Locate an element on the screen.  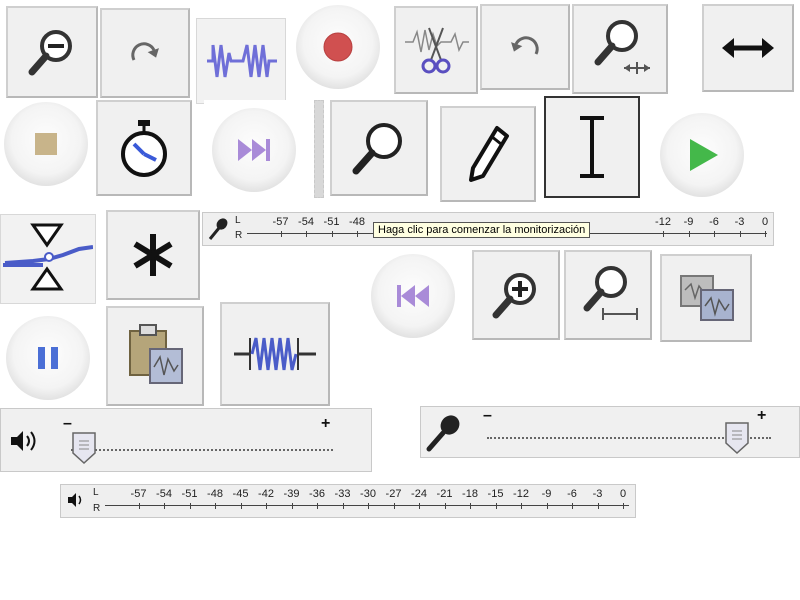
timer-record-button is located at coordinates (144, 148).